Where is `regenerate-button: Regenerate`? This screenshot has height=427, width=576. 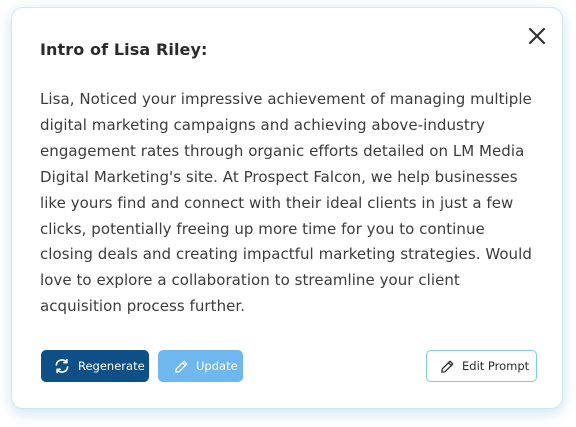 regenerate-button: Regenerate is located at coordinates (95, 366).